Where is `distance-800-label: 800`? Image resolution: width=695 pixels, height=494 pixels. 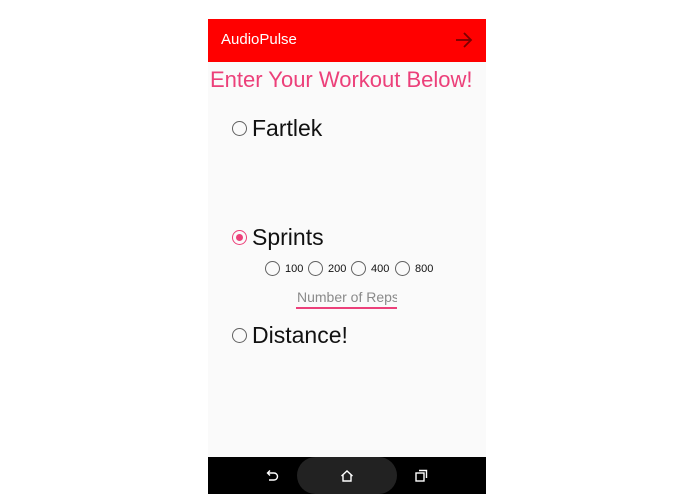
distance-800-label: 800 is located at coordinates (424, 269).